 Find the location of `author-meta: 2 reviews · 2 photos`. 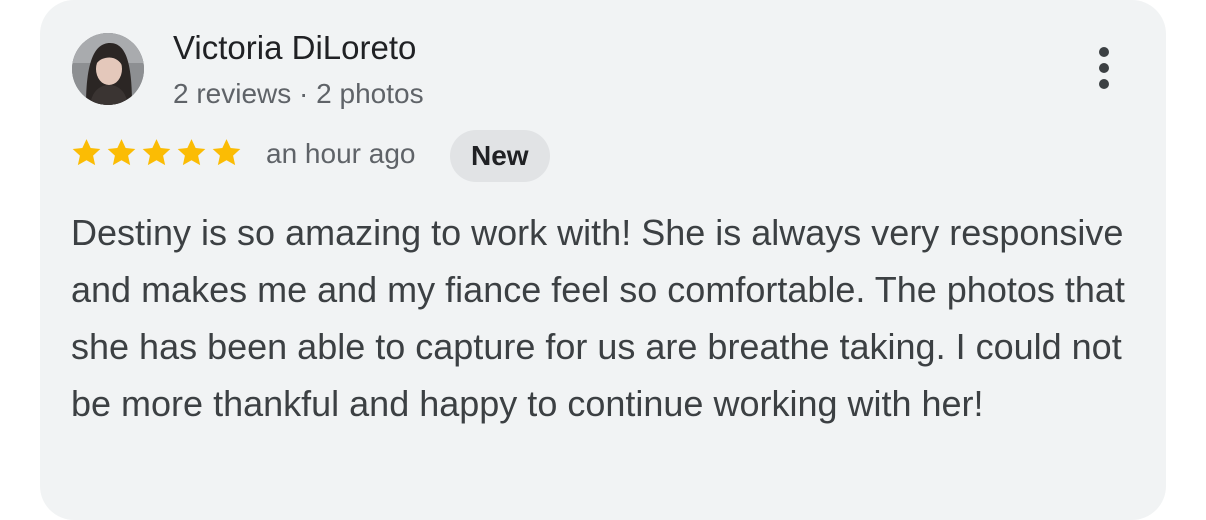

author-meta: 2 reviews · 2 photos is located at coordinates (298, 93).